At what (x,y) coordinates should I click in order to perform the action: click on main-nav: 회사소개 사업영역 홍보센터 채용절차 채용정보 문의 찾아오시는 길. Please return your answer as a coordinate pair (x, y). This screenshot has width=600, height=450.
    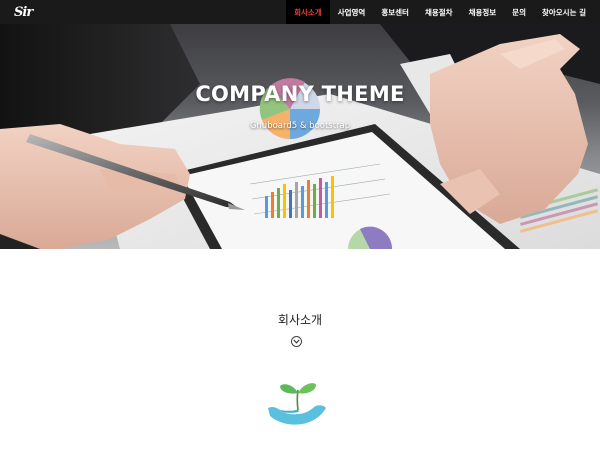
    Looking at the image, I should click on (443, 12).